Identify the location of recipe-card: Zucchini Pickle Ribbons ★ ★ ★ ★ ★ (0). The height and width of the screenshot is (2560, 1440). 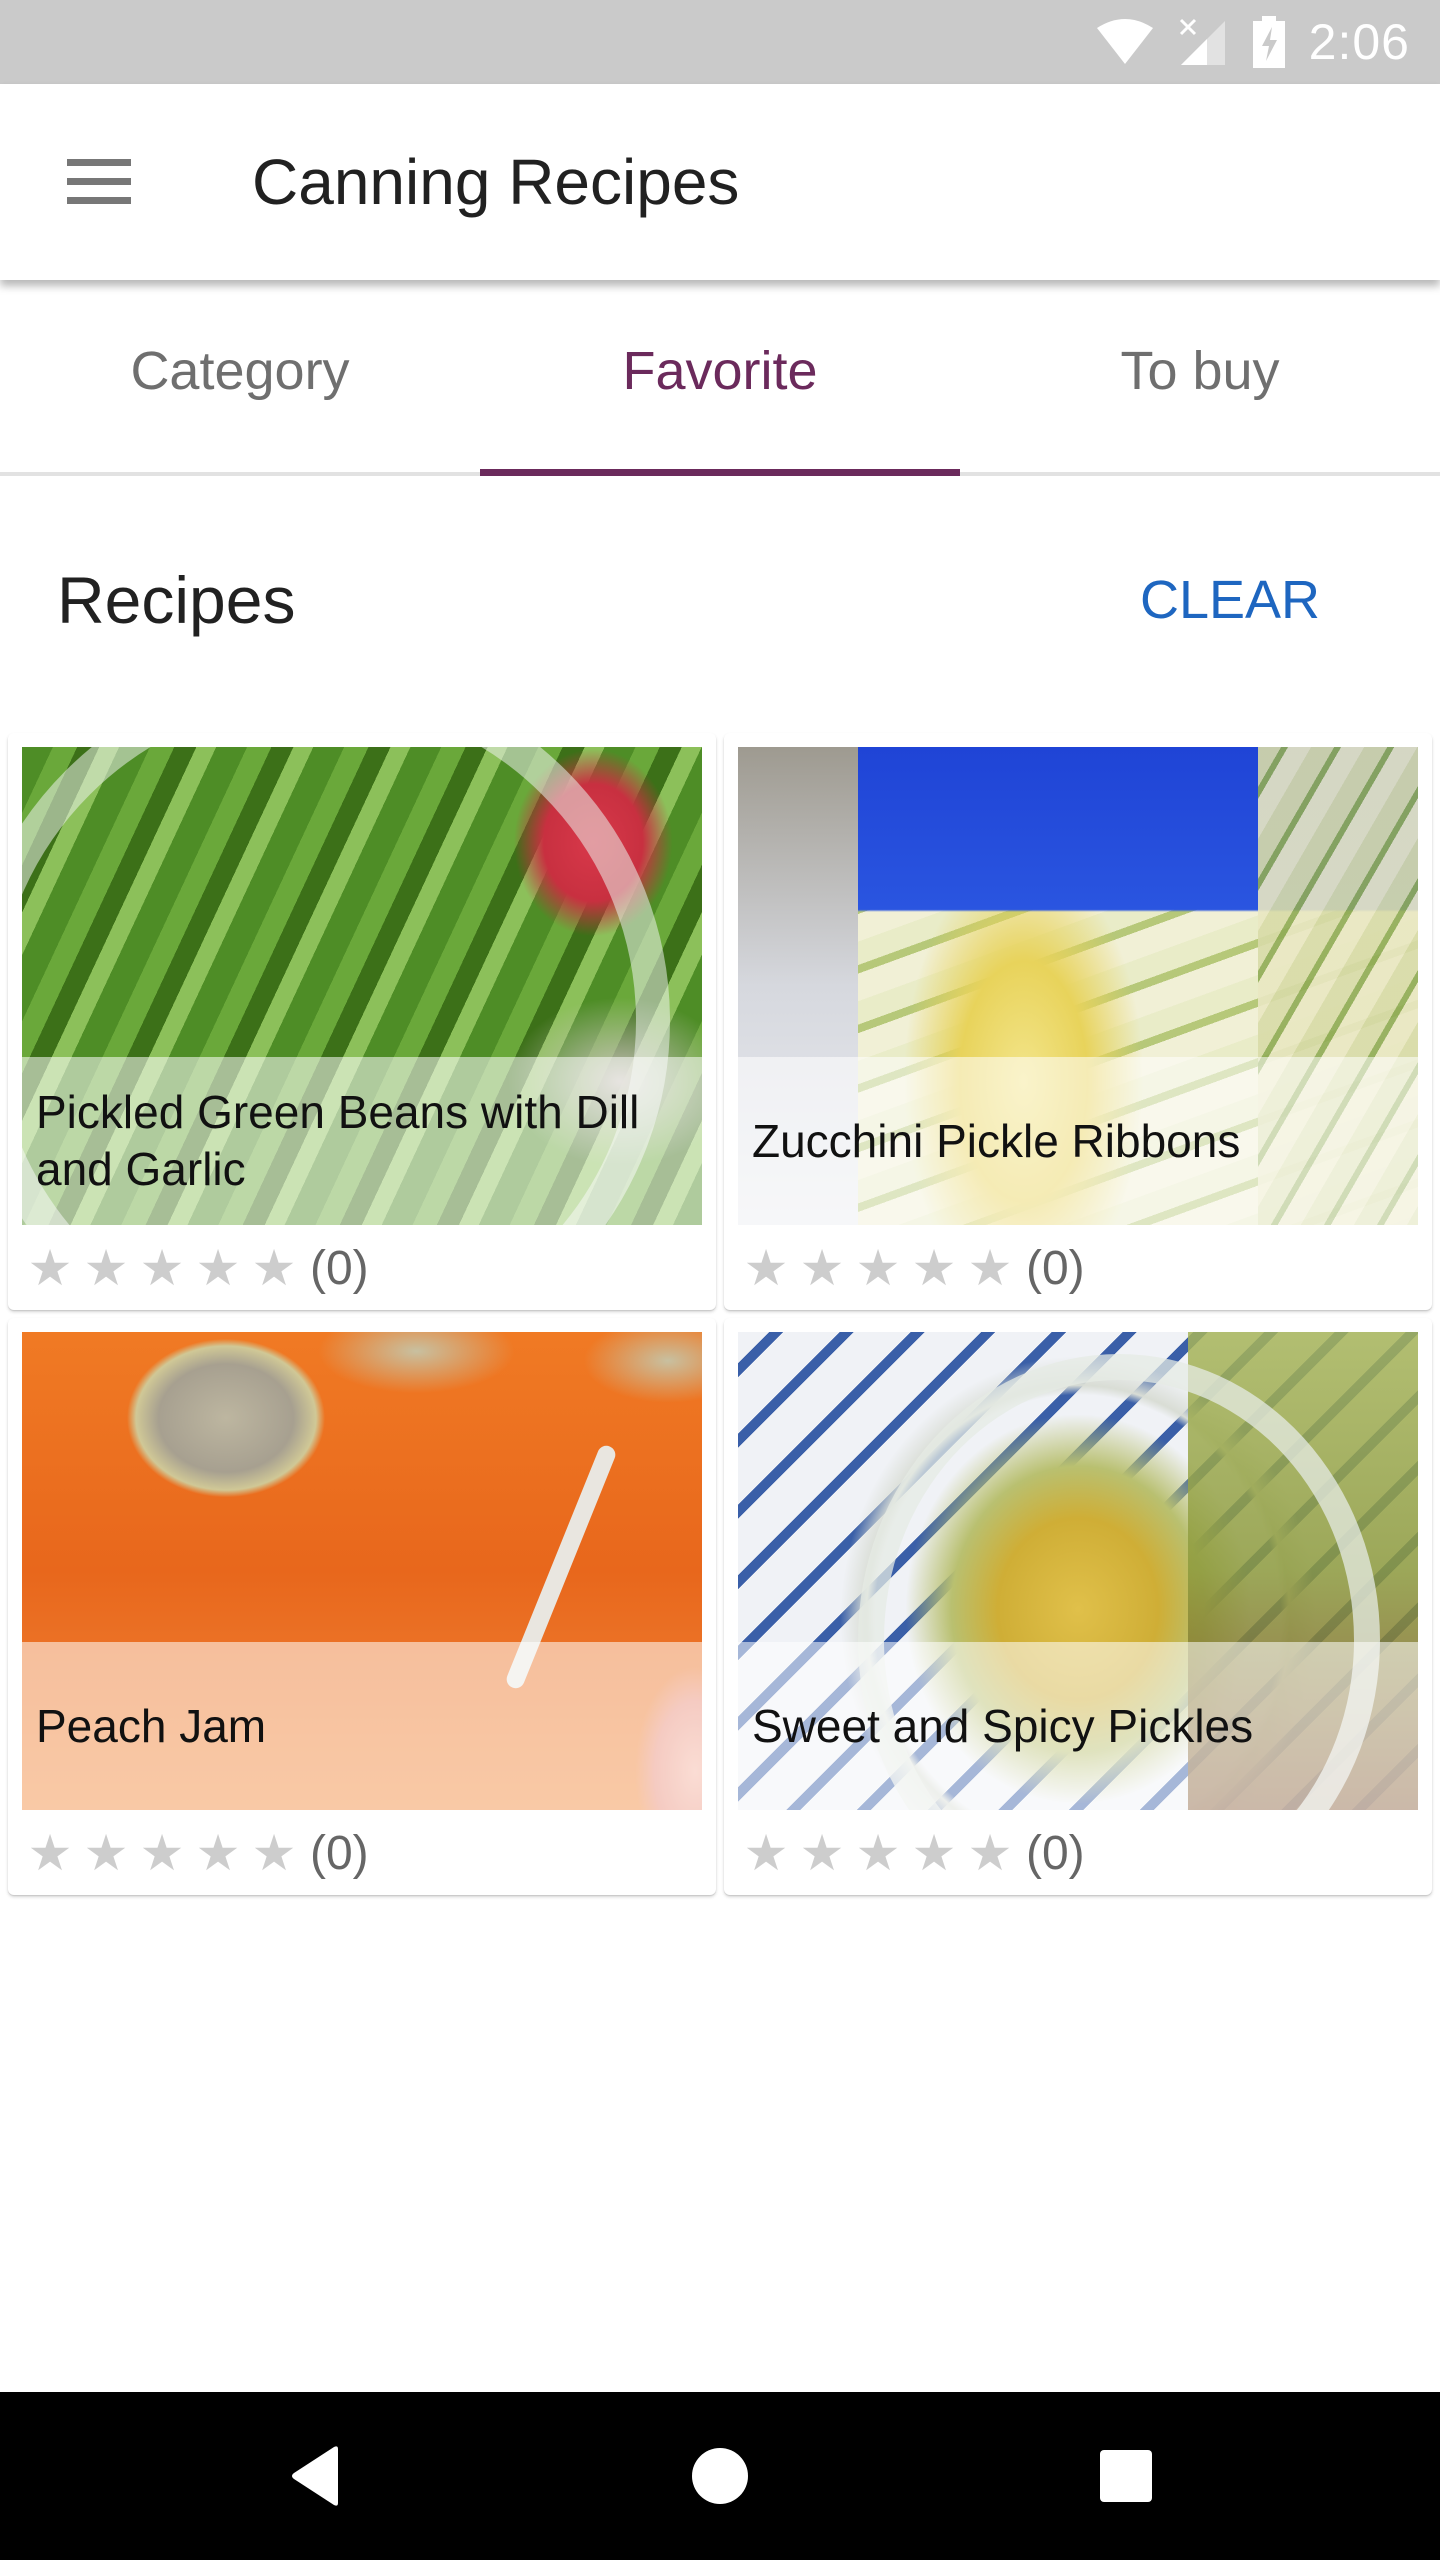
(1078, 1021).